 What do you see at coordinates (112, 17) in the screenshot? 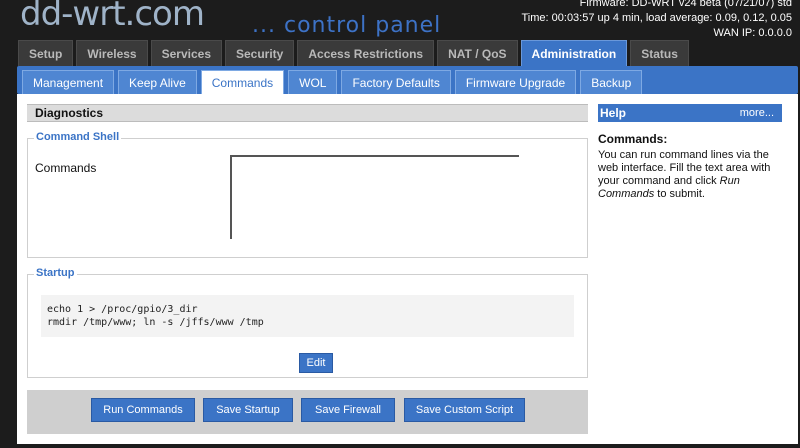
I see `dd-wrt-logo: dd-wrt.com` at bounding box center [112, 17].